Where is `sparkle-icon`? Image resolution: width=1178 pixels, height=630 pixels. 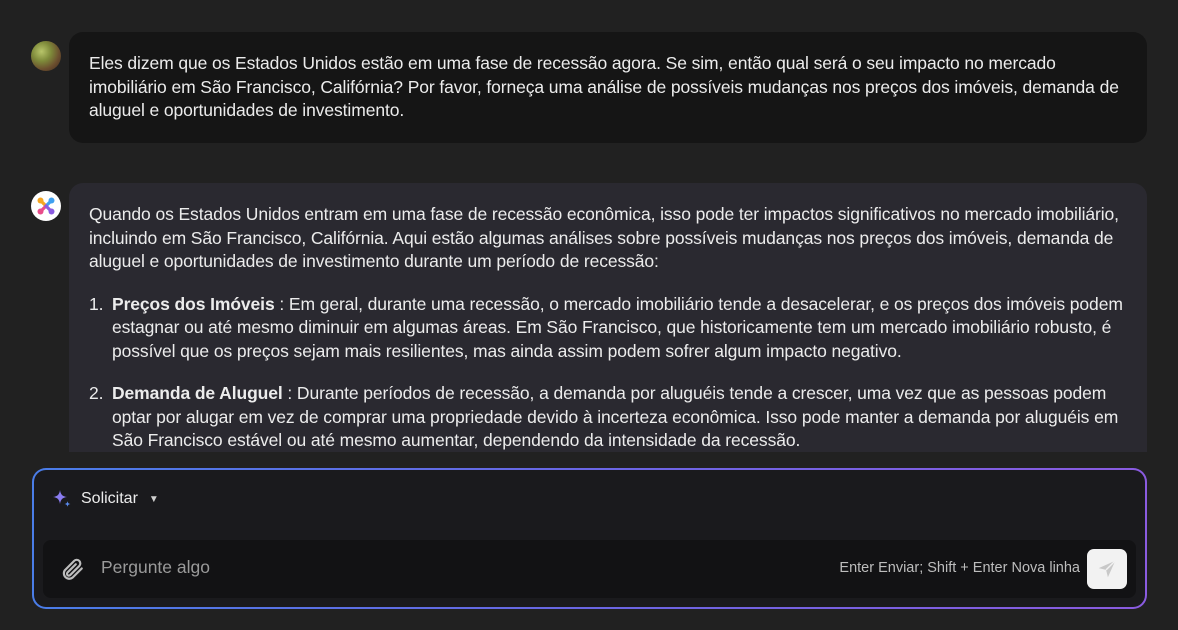 sparkle-icon is located at coordinates (62, 498).